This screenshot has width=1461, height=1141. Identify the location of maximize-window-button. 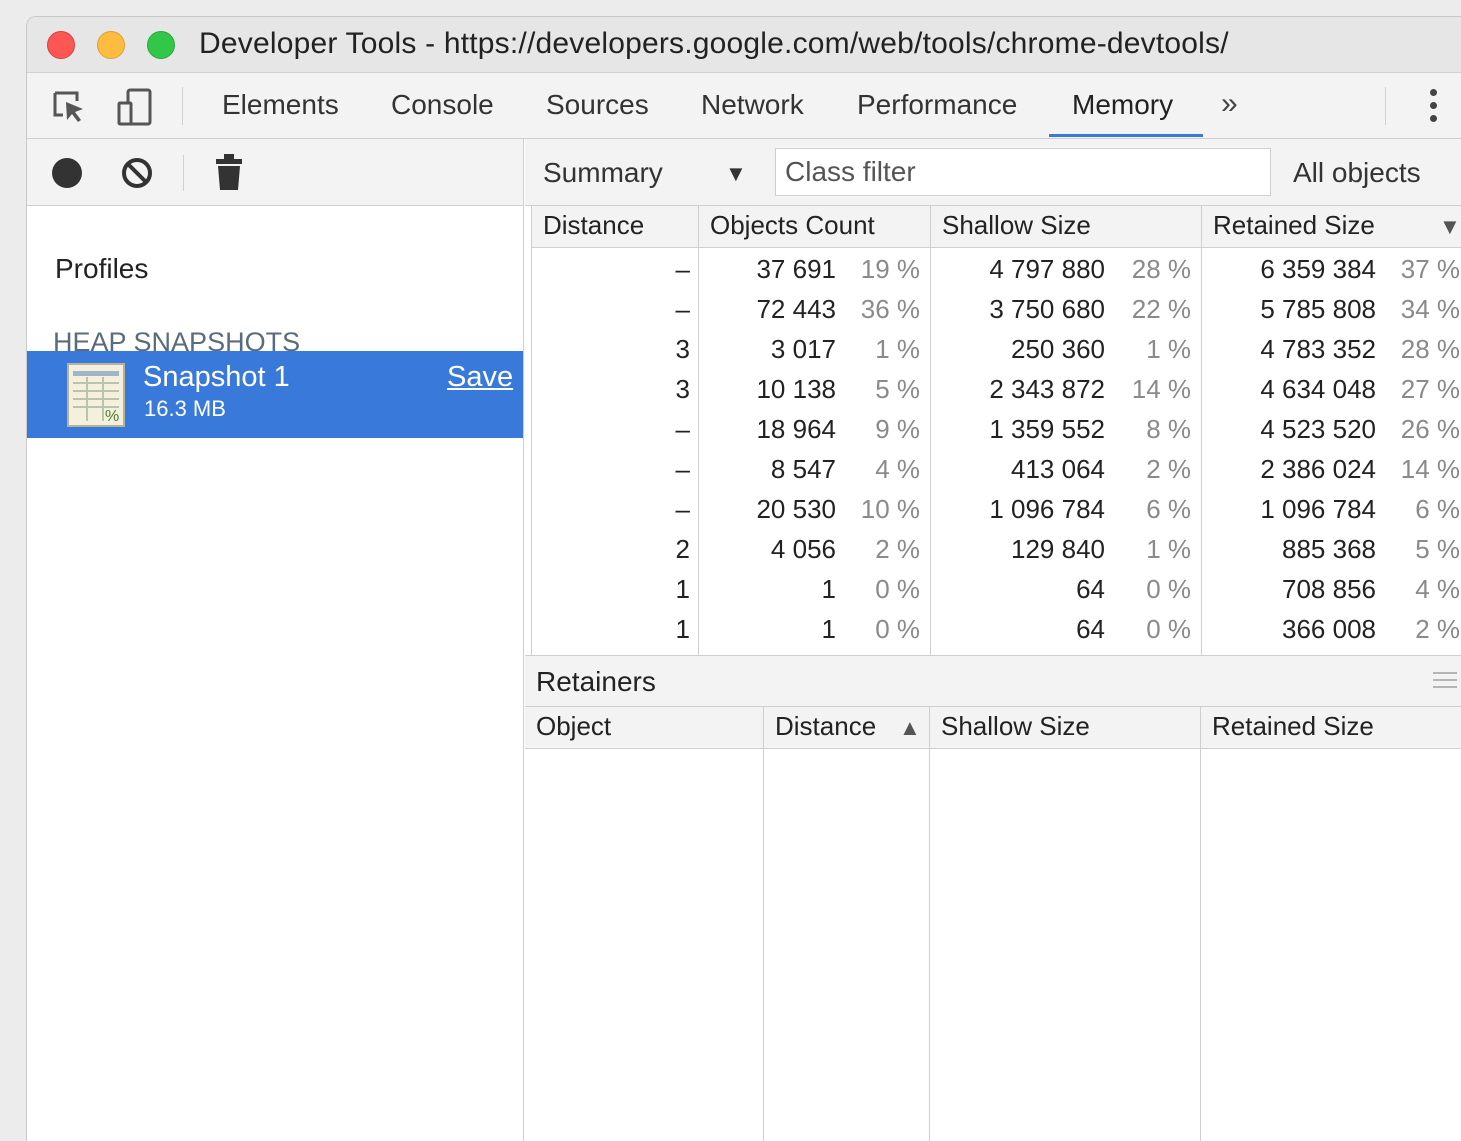
(161, 45).